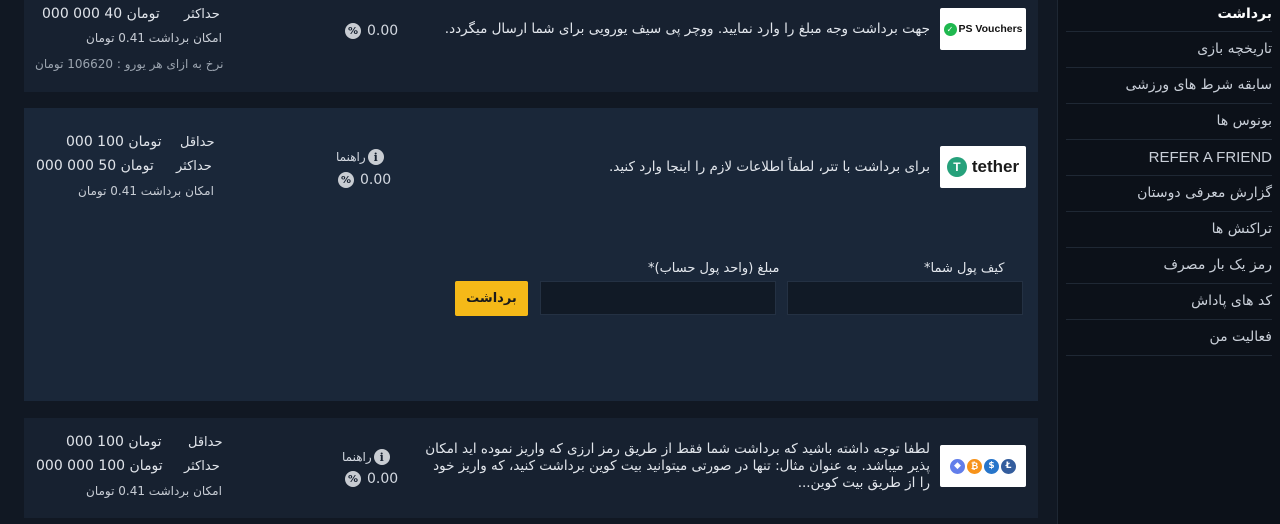 The width and height of the screenshot is (1280, 524). Describe the element at coordinates (114, 142) in the screenshot. I see `tether-min-value: 000 100 تومان` at that location.